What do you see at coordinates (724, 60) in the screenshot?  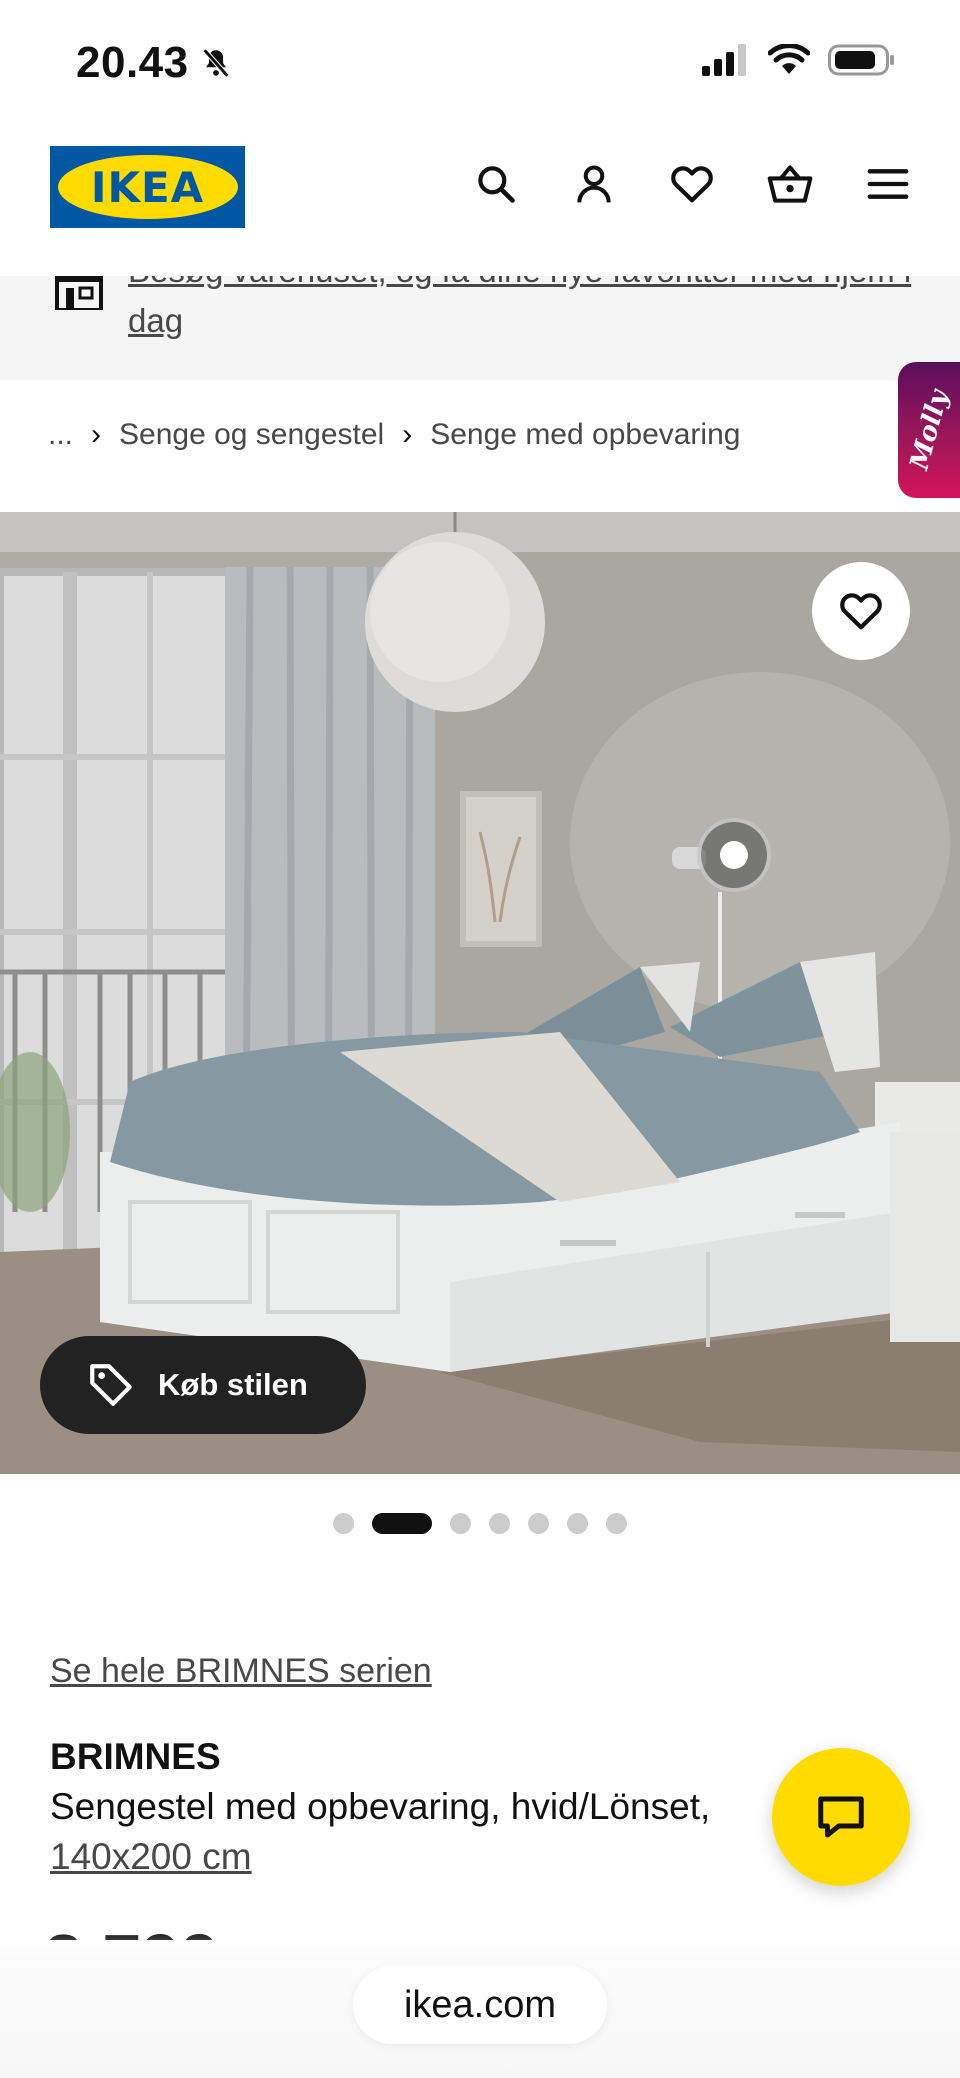 I see `signal-icon` at bounding box center [724, 60].